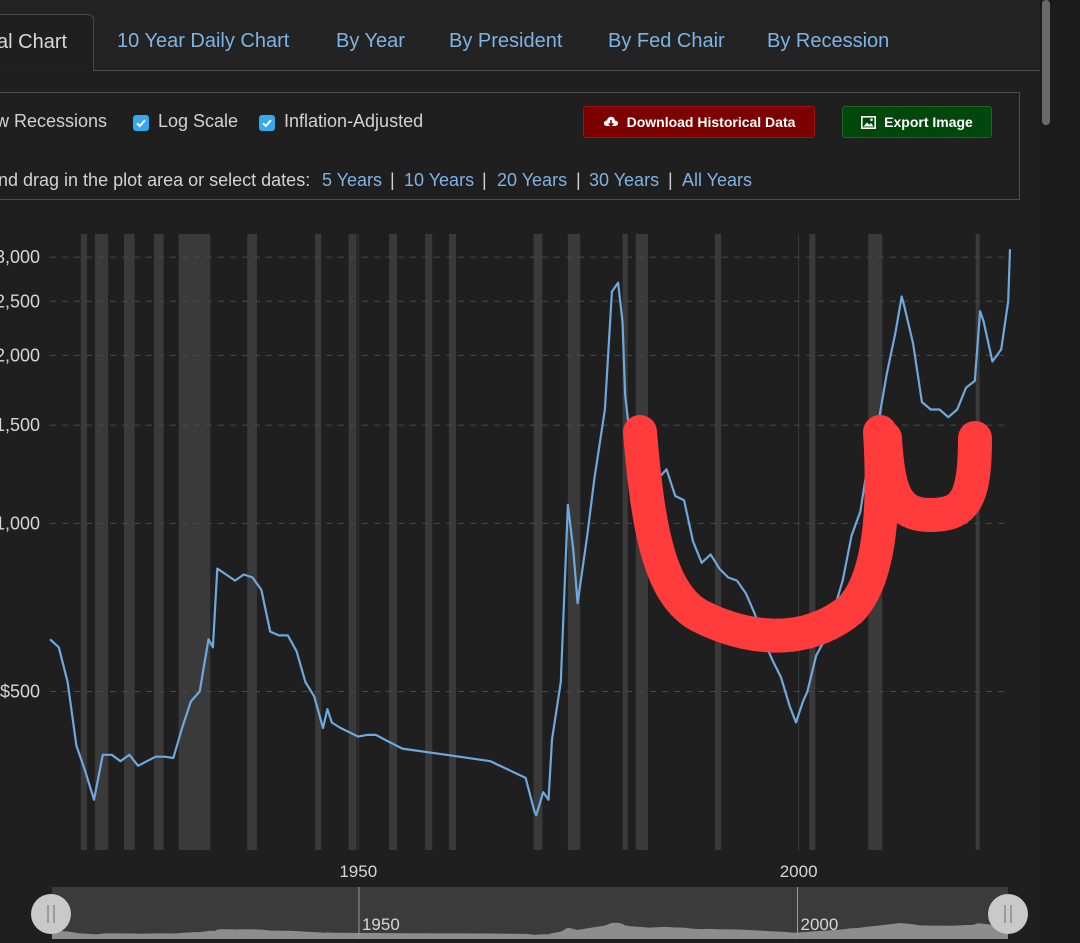  I want to click on navigator-label: 1950, so click(381, 924).